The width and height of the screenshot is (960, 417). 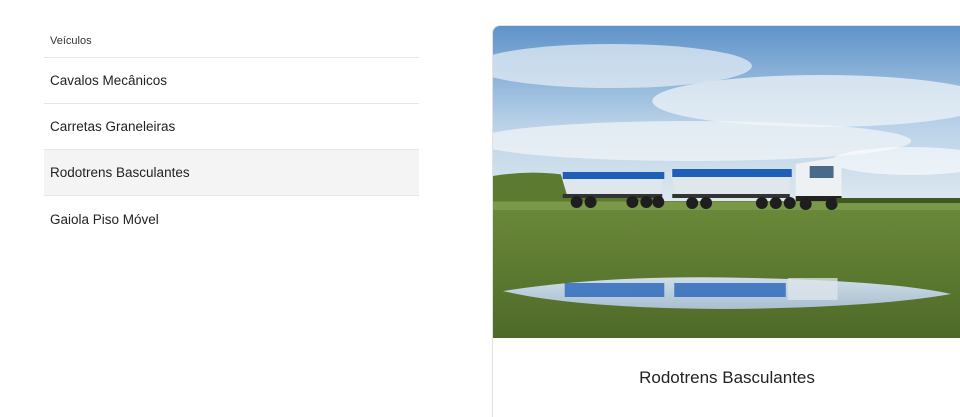 What do you see at coordinates (231, 81) in the screenshot?
I see `menu-item-cavalos-mecanicos: Cavalos Mecânicos` at bounding box center [231, 81].